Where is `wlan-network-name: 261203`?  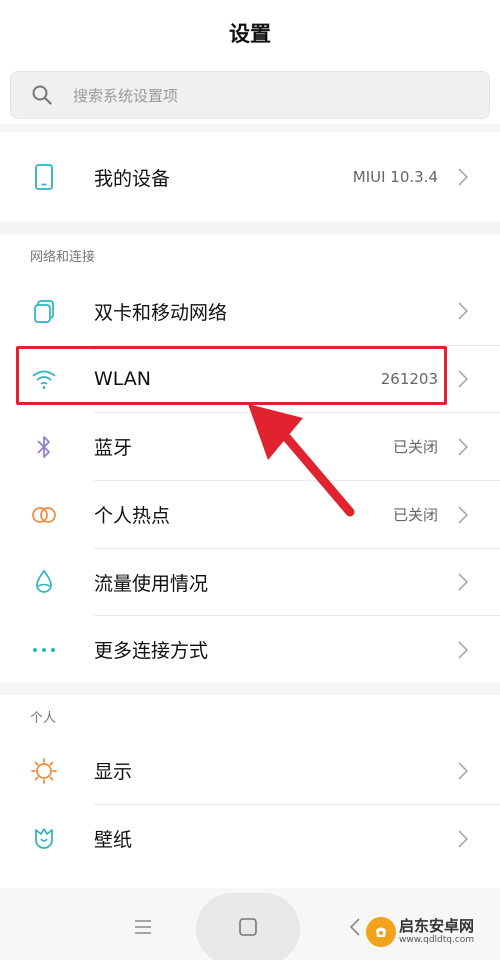 wlan-network-name: 261203 is located at coordinates (409, 379).